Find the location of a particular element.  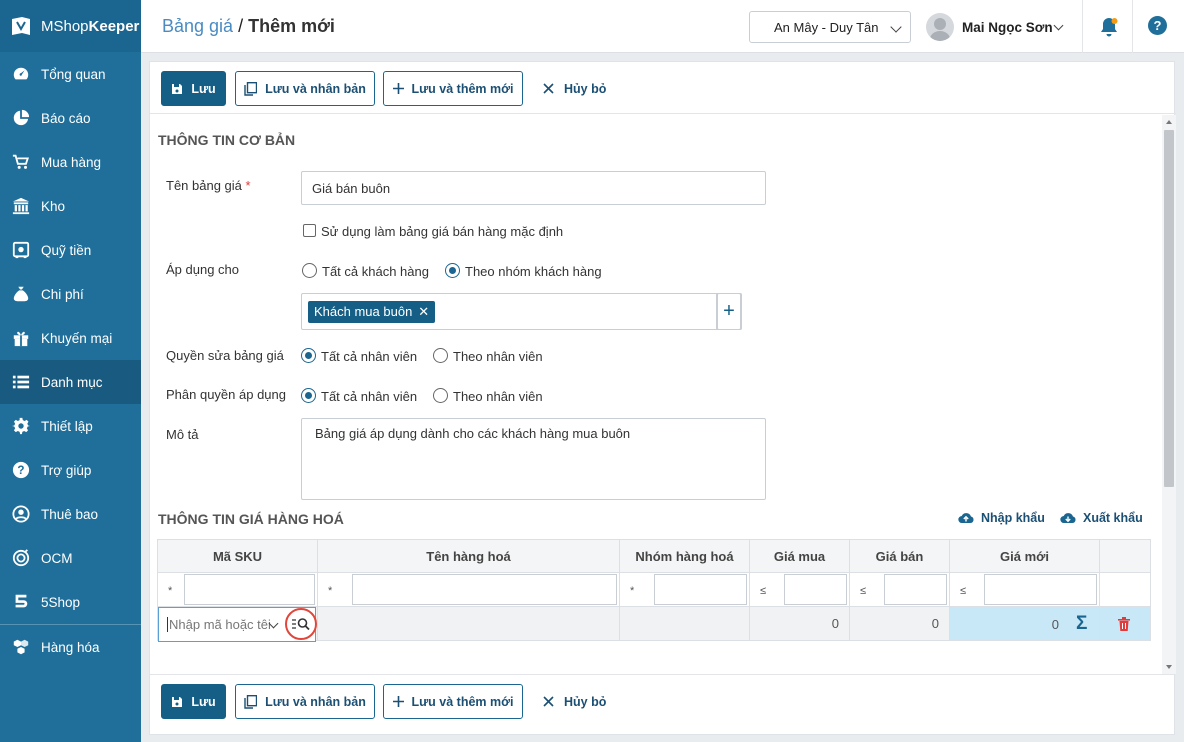

branch-select: An Mây - Duy Tân is located at coordinates (830, 27).